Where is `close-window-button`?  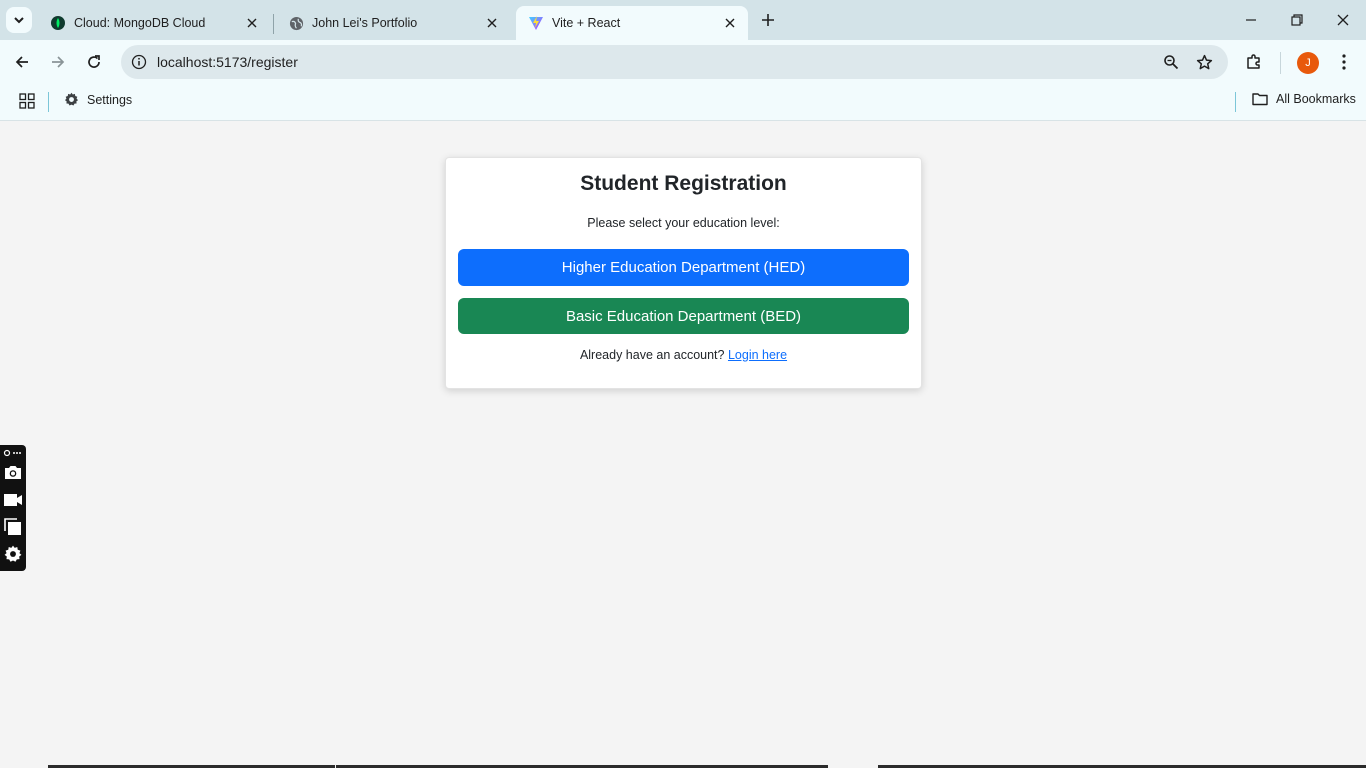
close-window-button is located at coordinates (1343, 20).